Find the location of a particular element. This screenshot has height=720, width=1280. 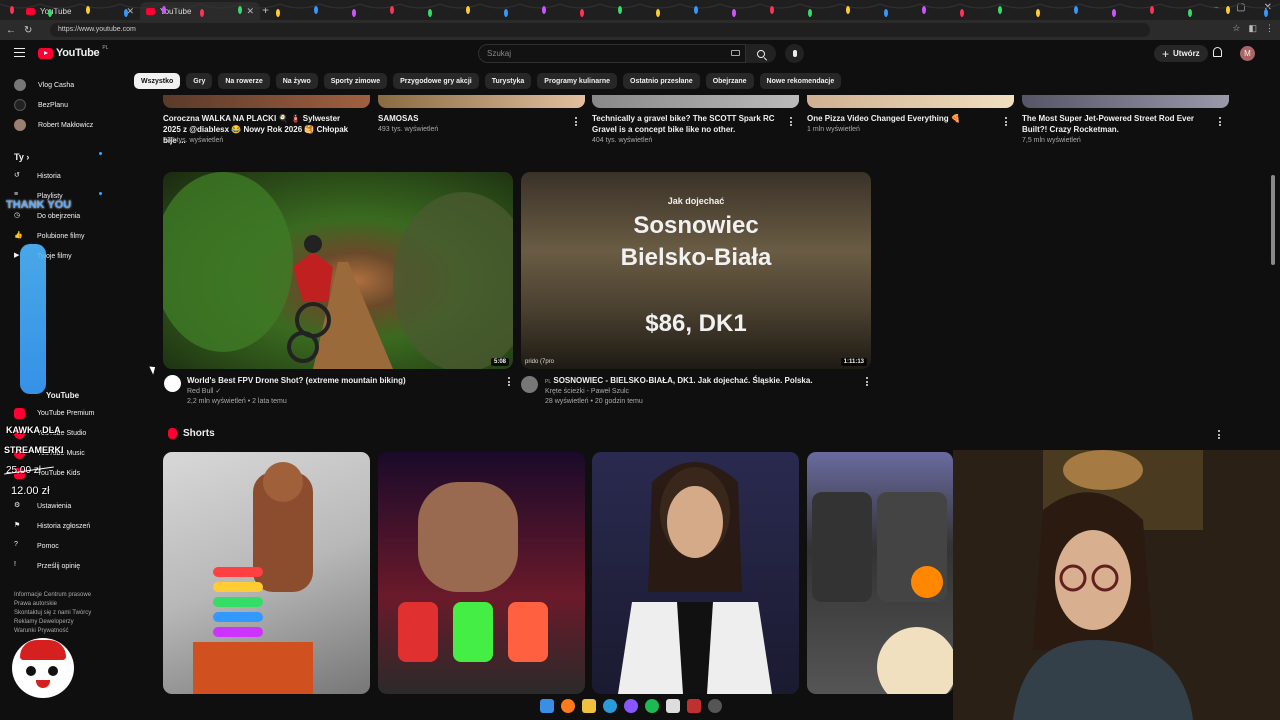

sidebar-item-history: ↺ Historia is located at coordinates (37, 176).